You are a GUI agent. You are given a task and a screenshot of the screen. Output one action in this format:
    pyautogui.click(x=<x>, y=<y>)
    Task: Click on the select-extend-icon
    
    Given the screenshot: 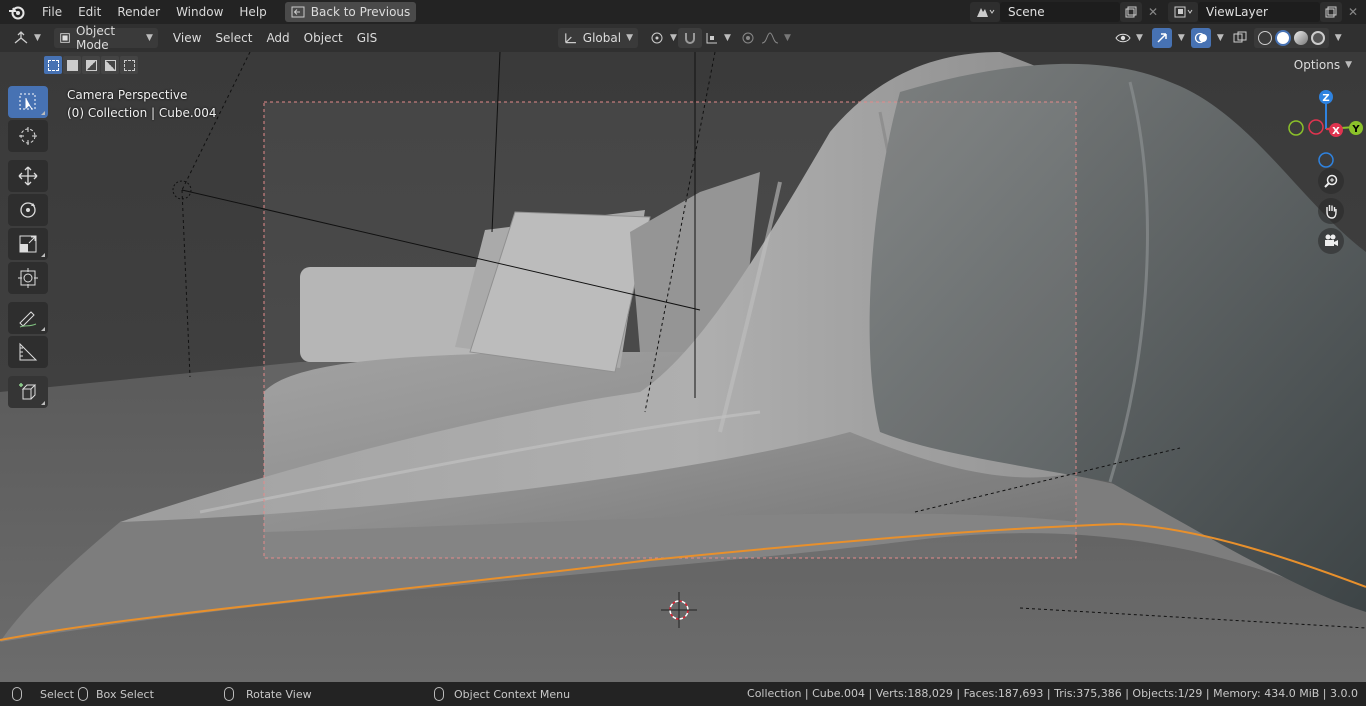 What is the action you would take?
    pyautogui.click(x=72, y=65)
    